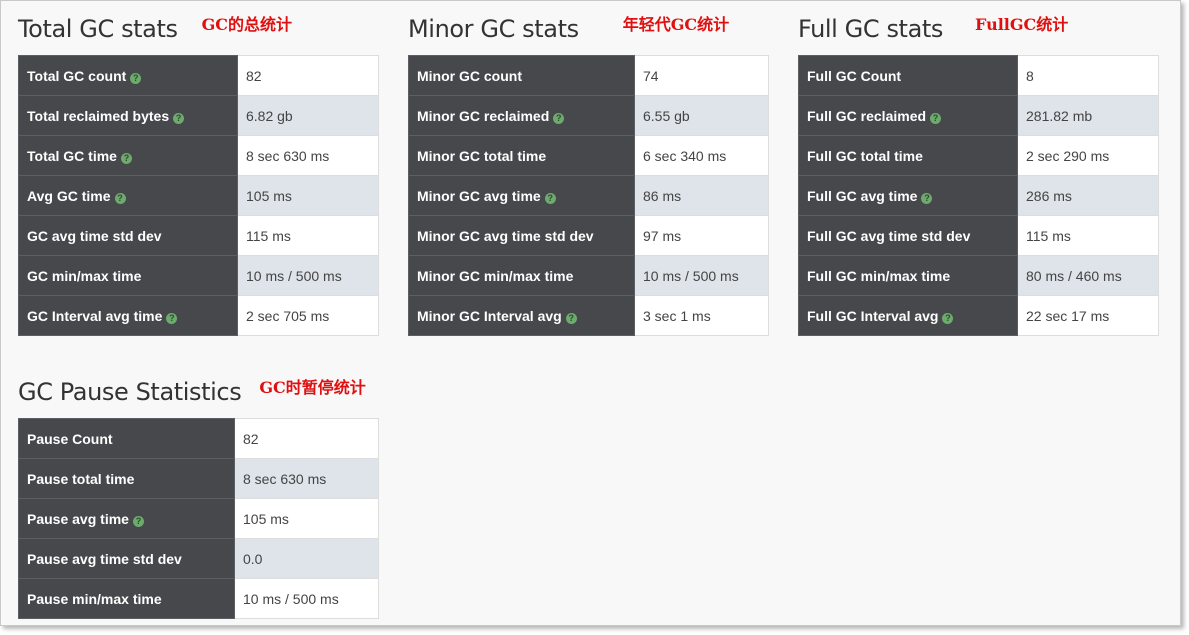  I want to click on stat-label: GC Interval avg time?, so click(128, 315).